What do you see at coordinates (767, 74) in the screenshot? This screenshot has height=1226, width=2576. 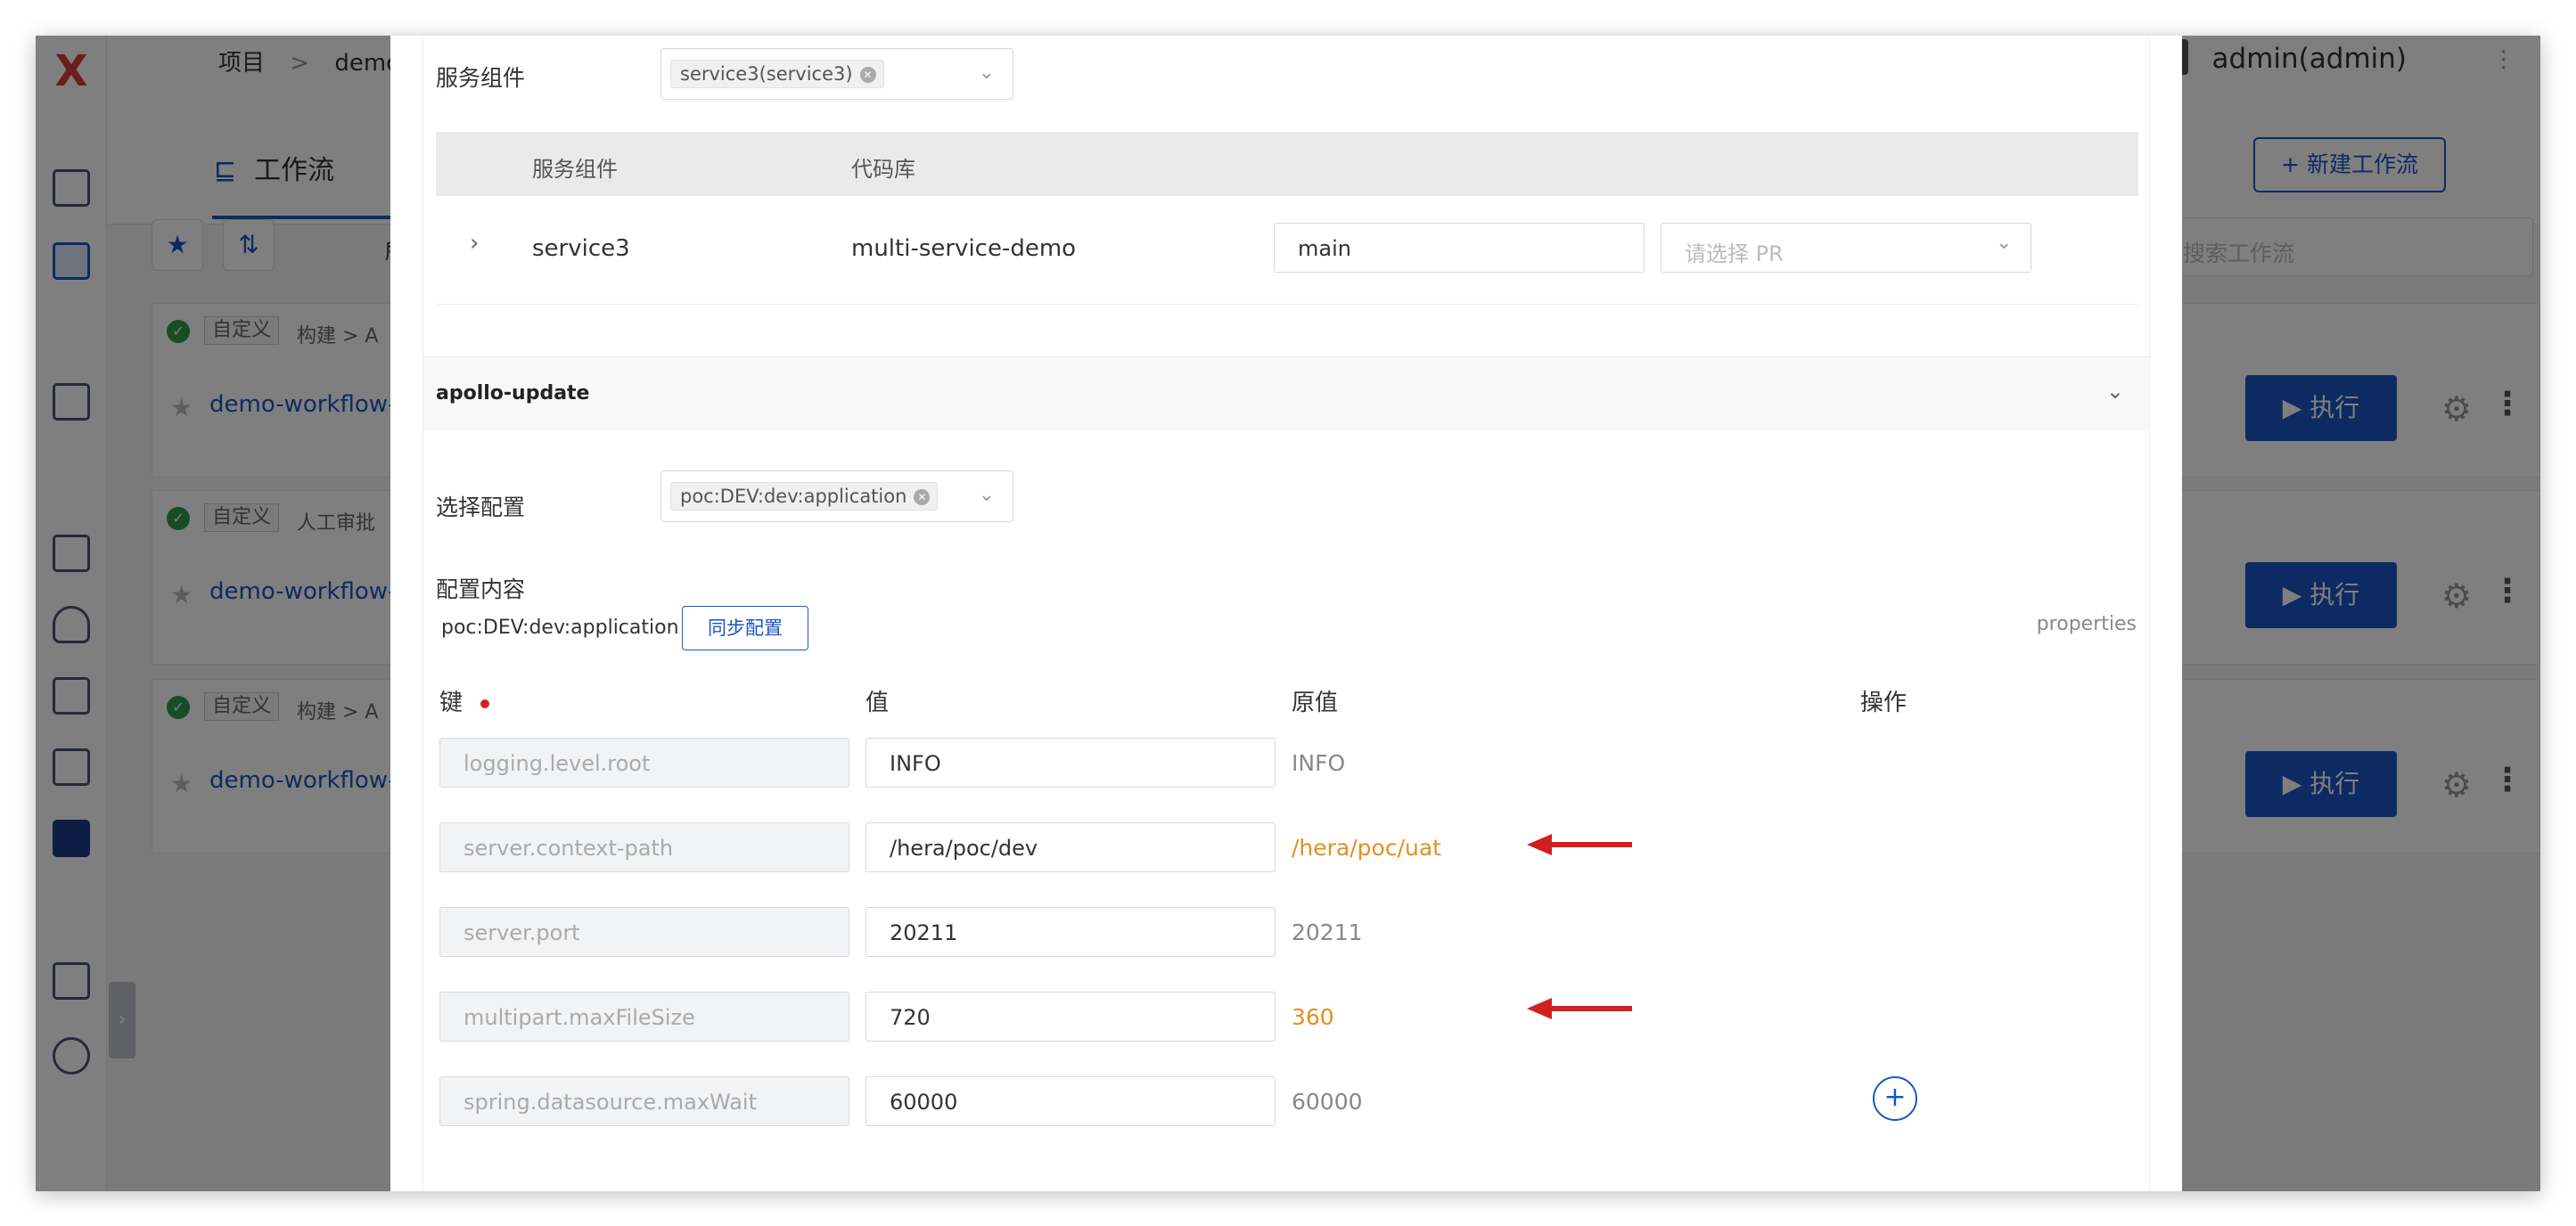 I see `service-chip-label: service3(service3)` at bounding box center [767, 74].